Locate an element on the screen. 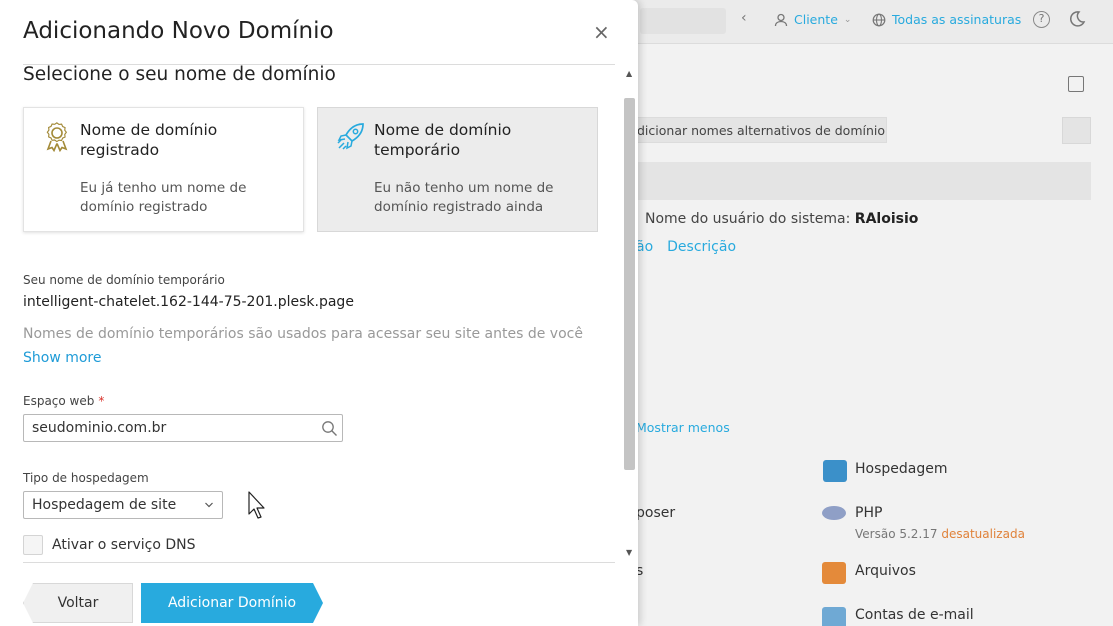 This screenshot has height=626, width=1113. hosting-type-select: Hospedagem de site is located at coordinates (123, 505).